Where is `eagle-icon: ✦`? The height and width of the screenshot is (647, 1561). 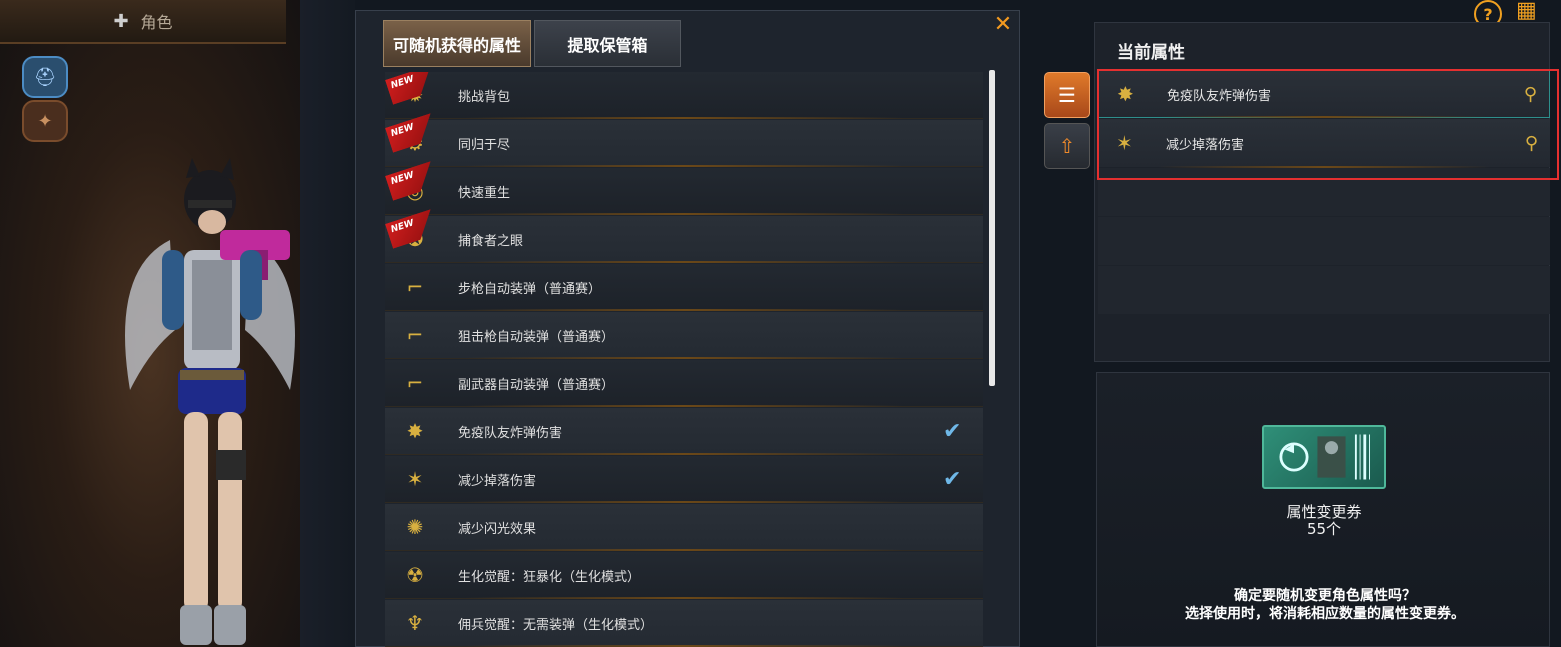 eagle-icon: ✦ is located at coordinates (45, 121).